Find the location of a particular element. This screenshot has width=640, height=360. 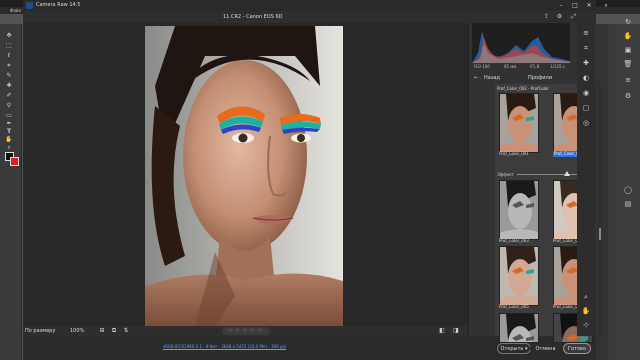

type-icon: T is located at coordinates (9, 131).